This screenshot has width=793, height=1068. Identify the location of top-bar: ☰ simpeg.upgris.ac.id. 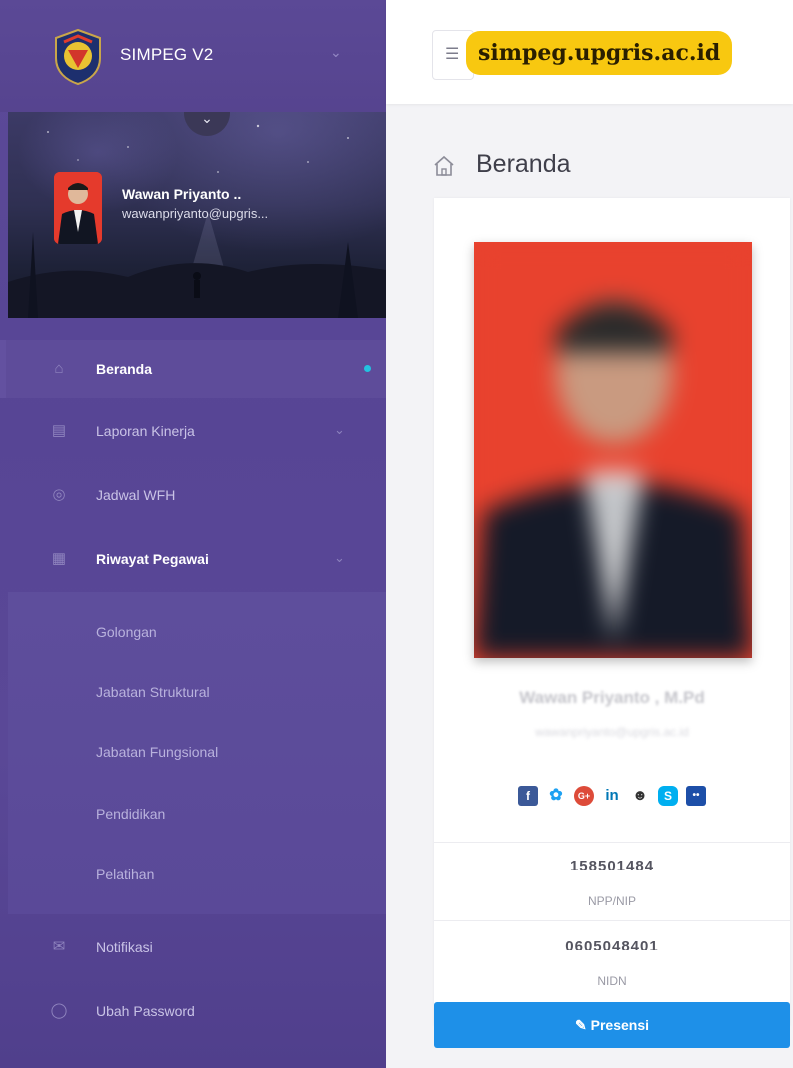
(589, 52).